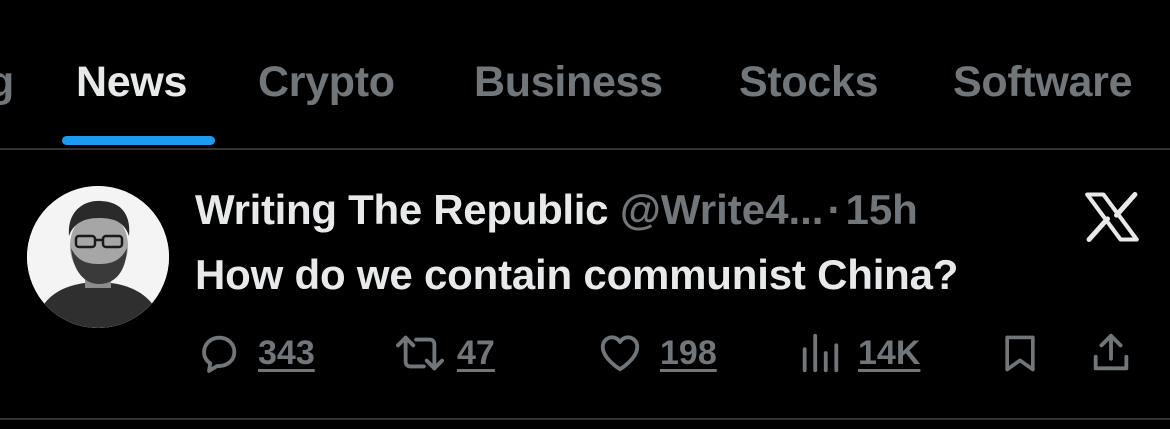 The width and height of the screenshot is (1170, 429). What do you see at coordinates (577, 274) in the screenshot?
I see `tweet-text: How do we contain communist China?` at bounding box center [577, 274].